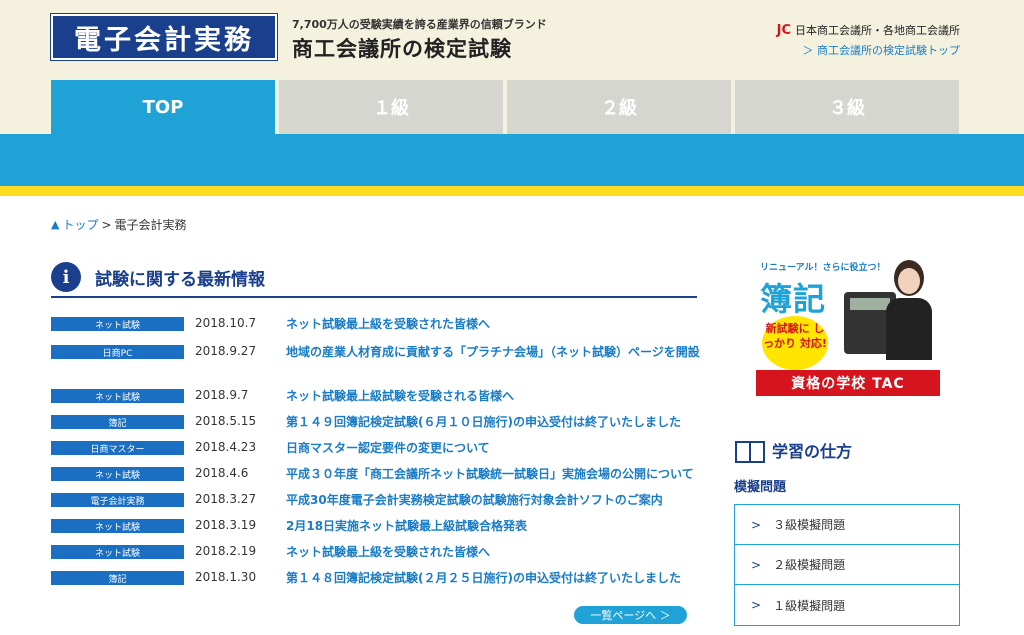 The height and width of the screenshot is (635, 1024). I want to click on news-link: 2月18日実施ネット試験最上級試験合格発表, so click(493, 526).